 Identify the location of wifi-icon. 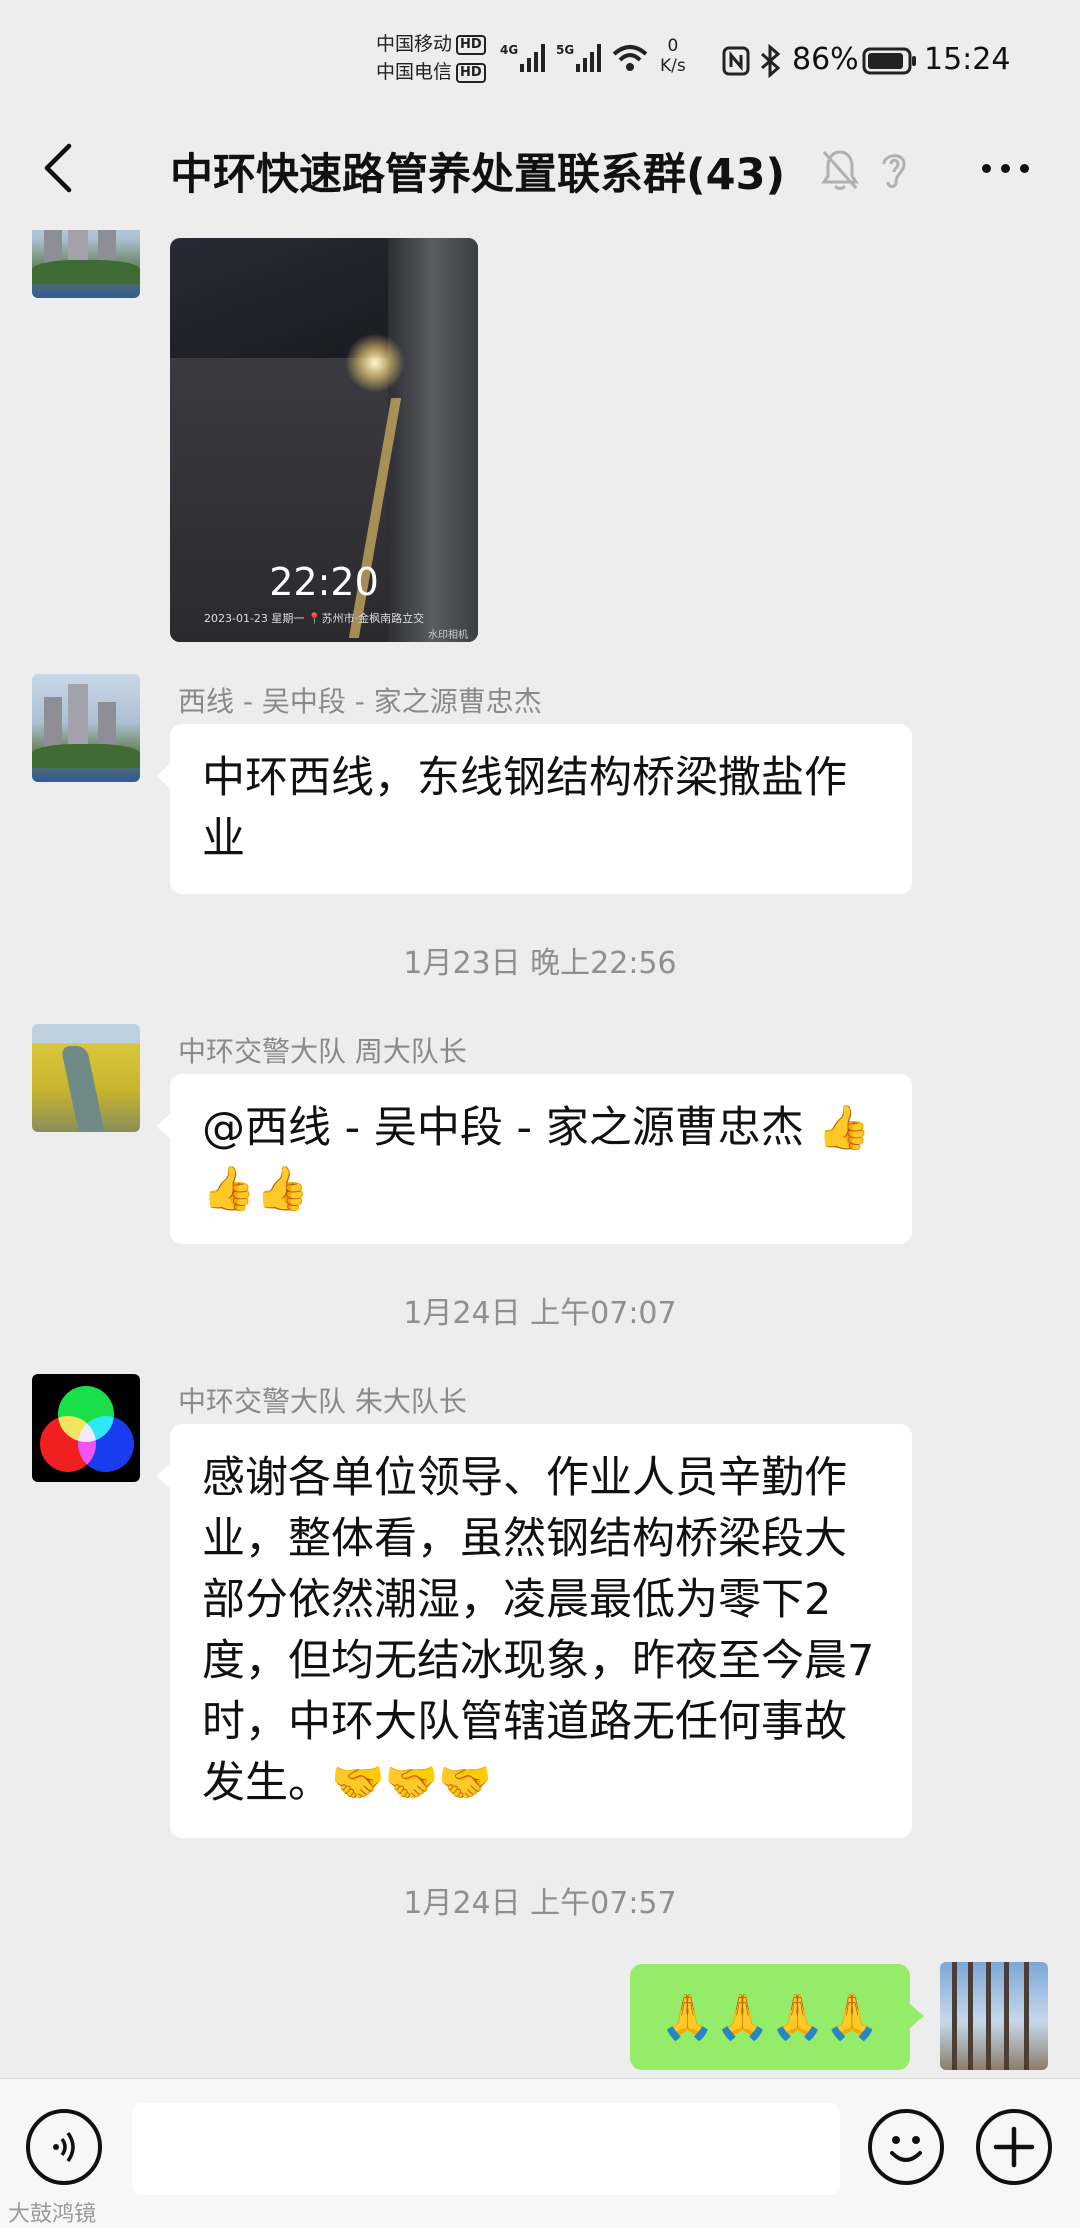
(630, 58).